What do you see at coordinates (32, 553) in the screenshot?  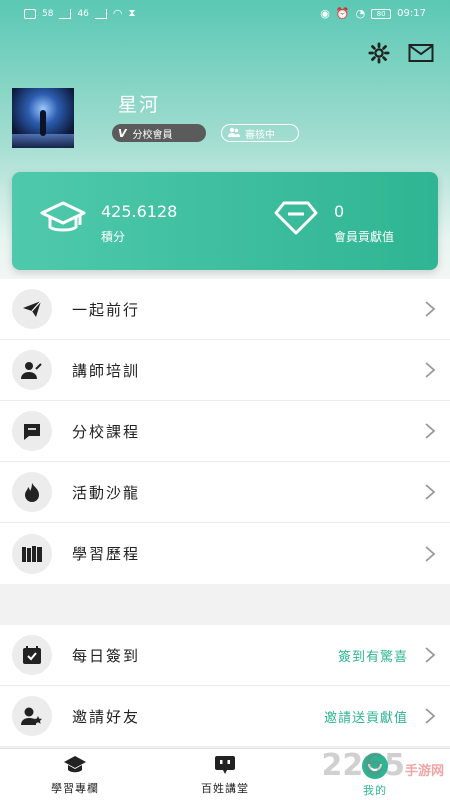 I see `books-icon` at bounding box center [32, 553].